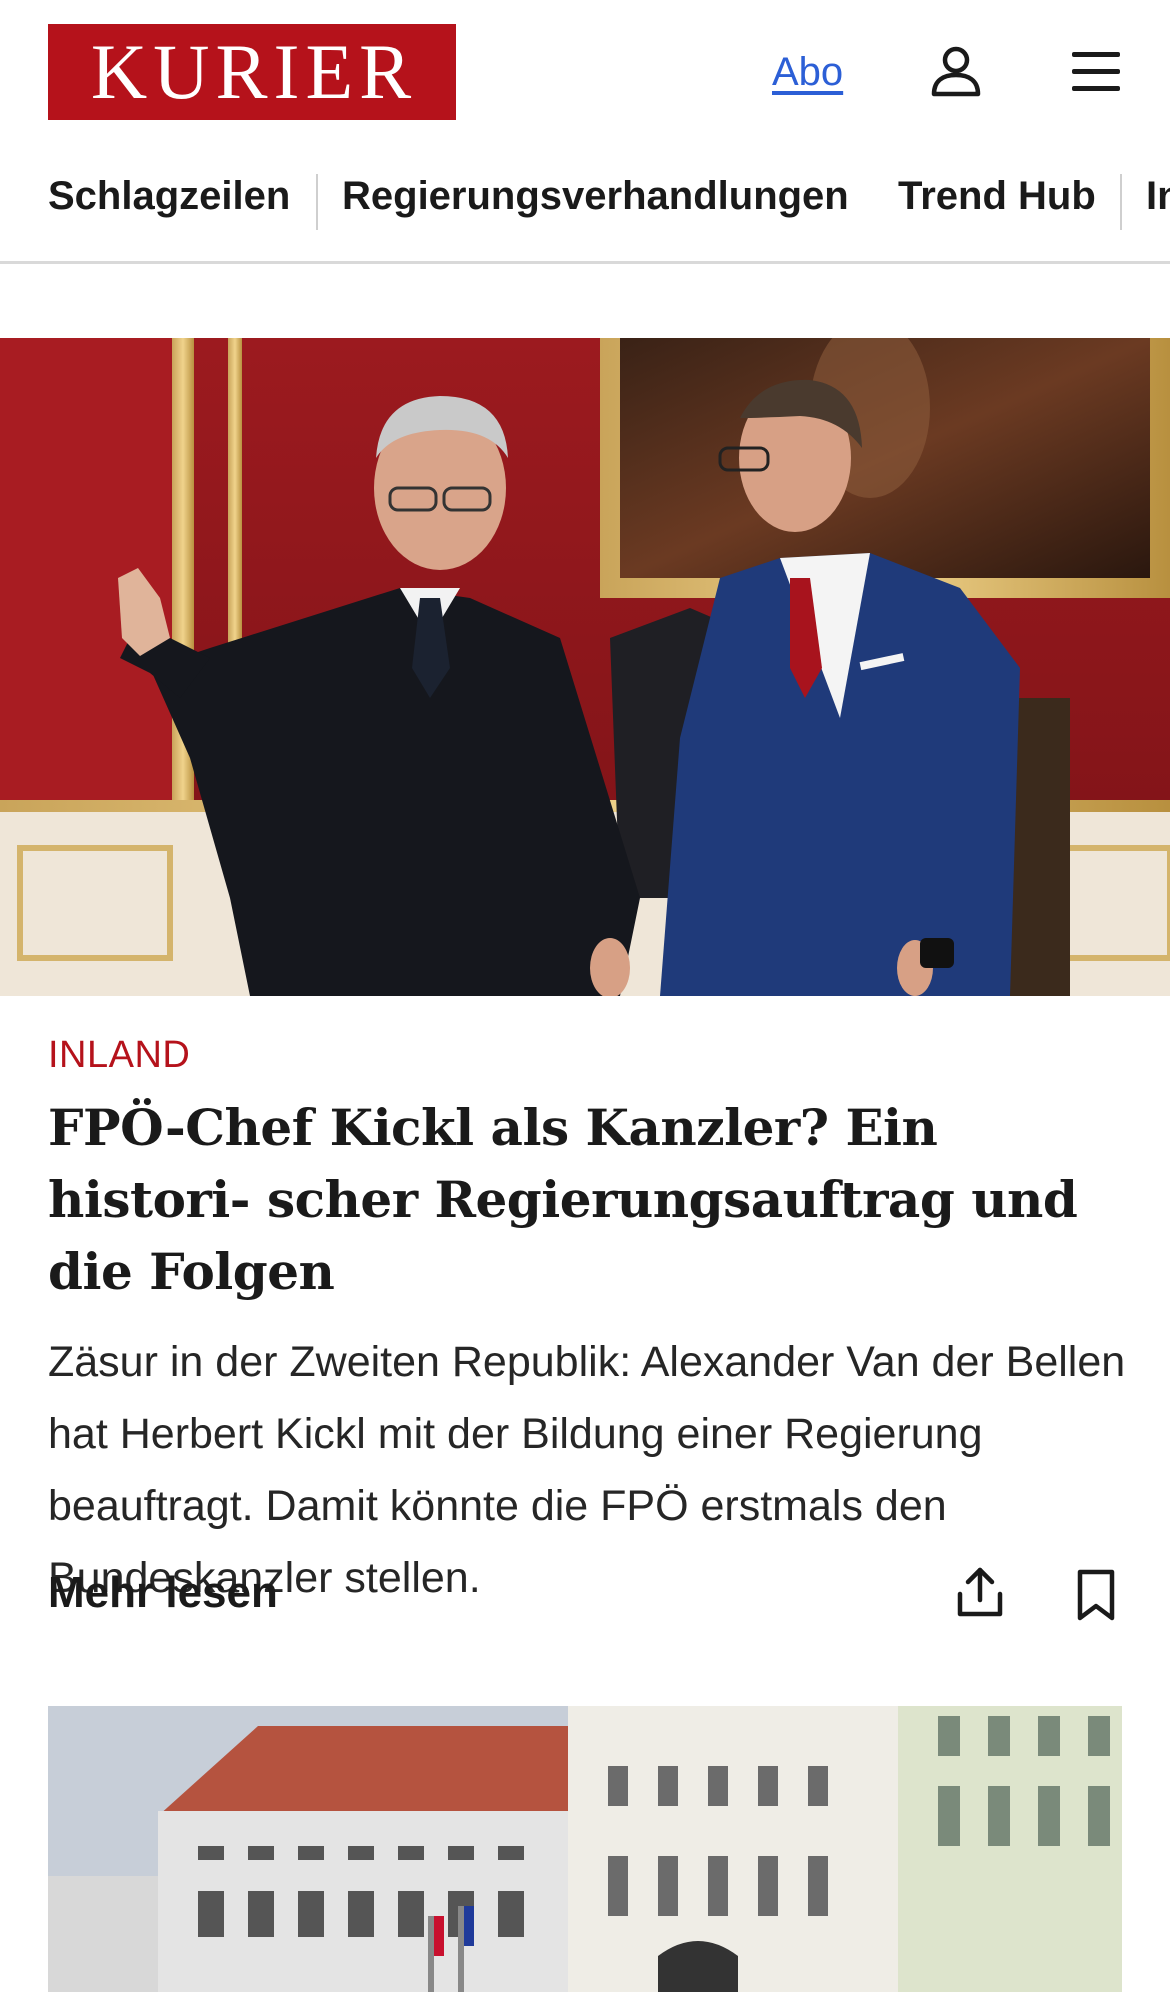 The height and width of the screenshot is (1992, 1170). I want to click on nav-item-regierungsverhandlungen: Regierungsverhandlungen, so click(595, 196).